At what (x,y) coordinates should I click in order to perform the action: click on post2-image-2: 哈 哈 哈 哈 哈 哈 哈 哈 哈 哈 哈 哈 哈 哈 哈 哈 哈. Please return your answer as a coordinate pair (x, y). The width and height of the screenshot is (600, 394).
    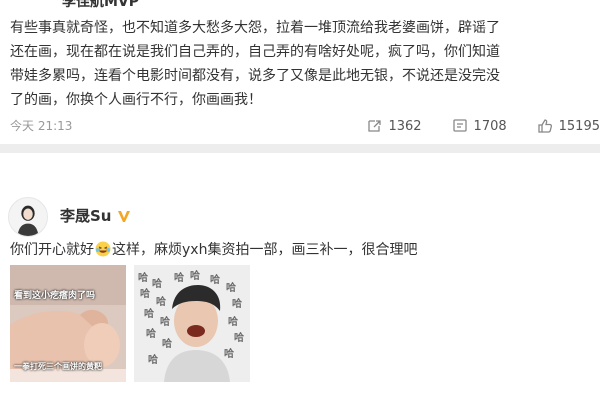
    Looking at the image, I should click on (192, 323).